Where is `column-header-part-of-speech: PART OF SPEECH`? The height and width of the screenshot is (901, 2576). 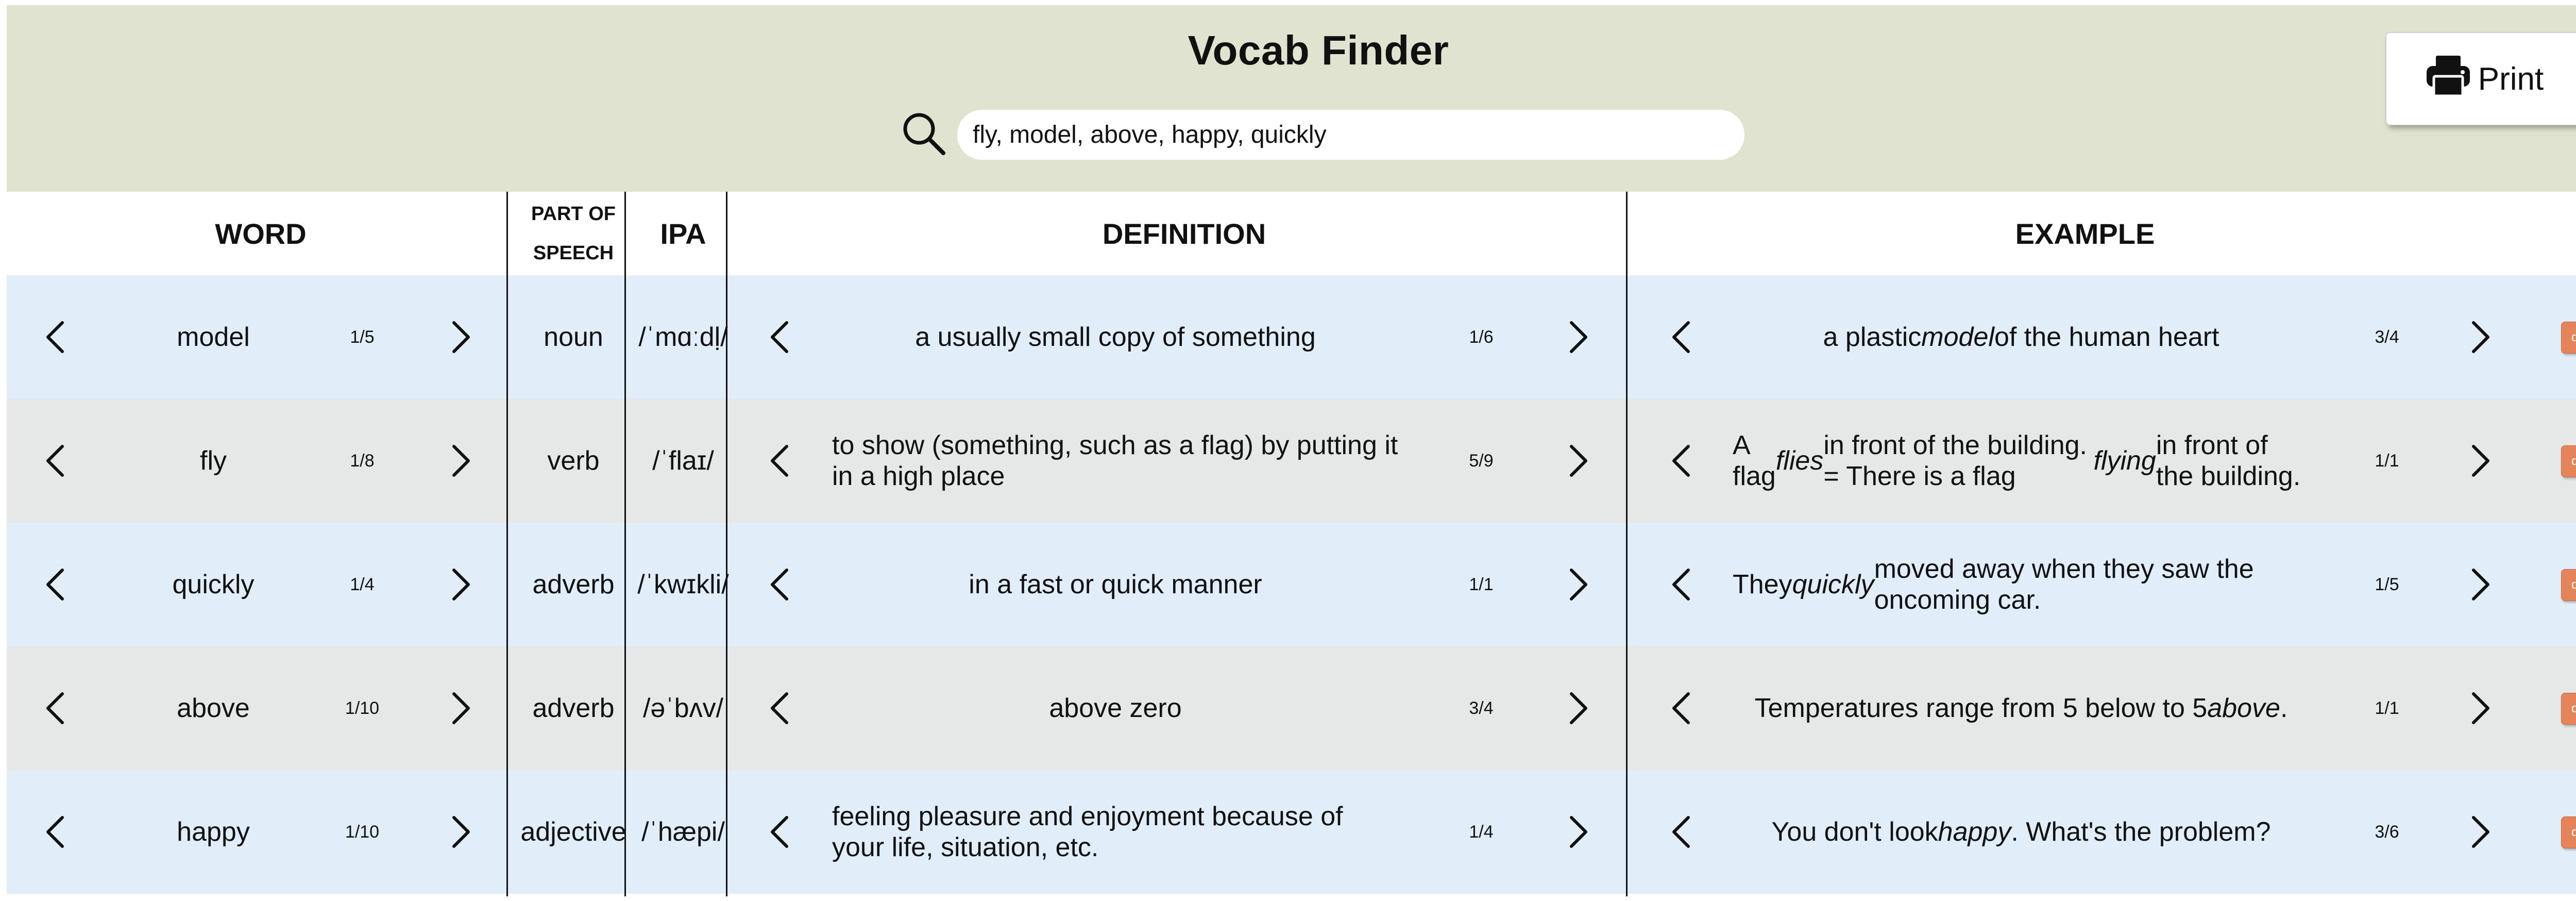 column-header-part-of-speech: PART OF SPEECH is located at coordinates (573, 233).